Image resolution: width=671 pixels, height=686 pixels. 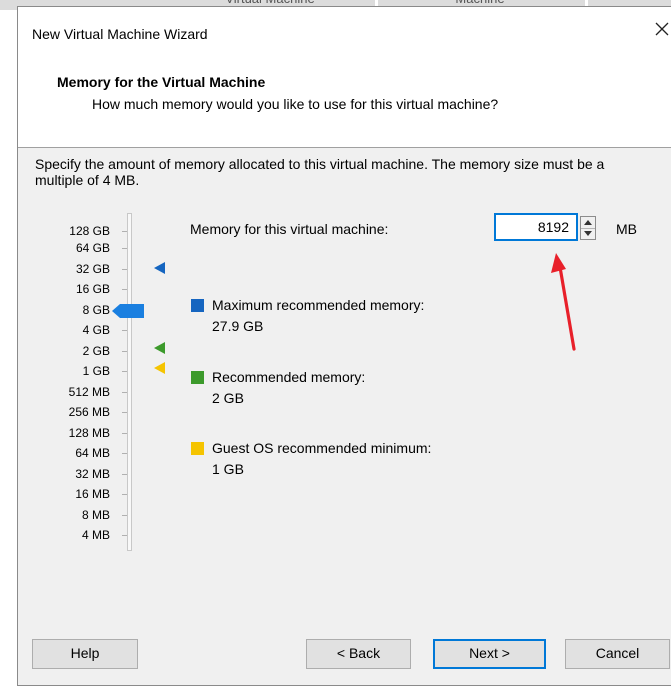 What do you see at coordinates (238, 326) in the screenshot?
I see `max-recommended-value: 27.9 GB` at bounding box center [238, 326].